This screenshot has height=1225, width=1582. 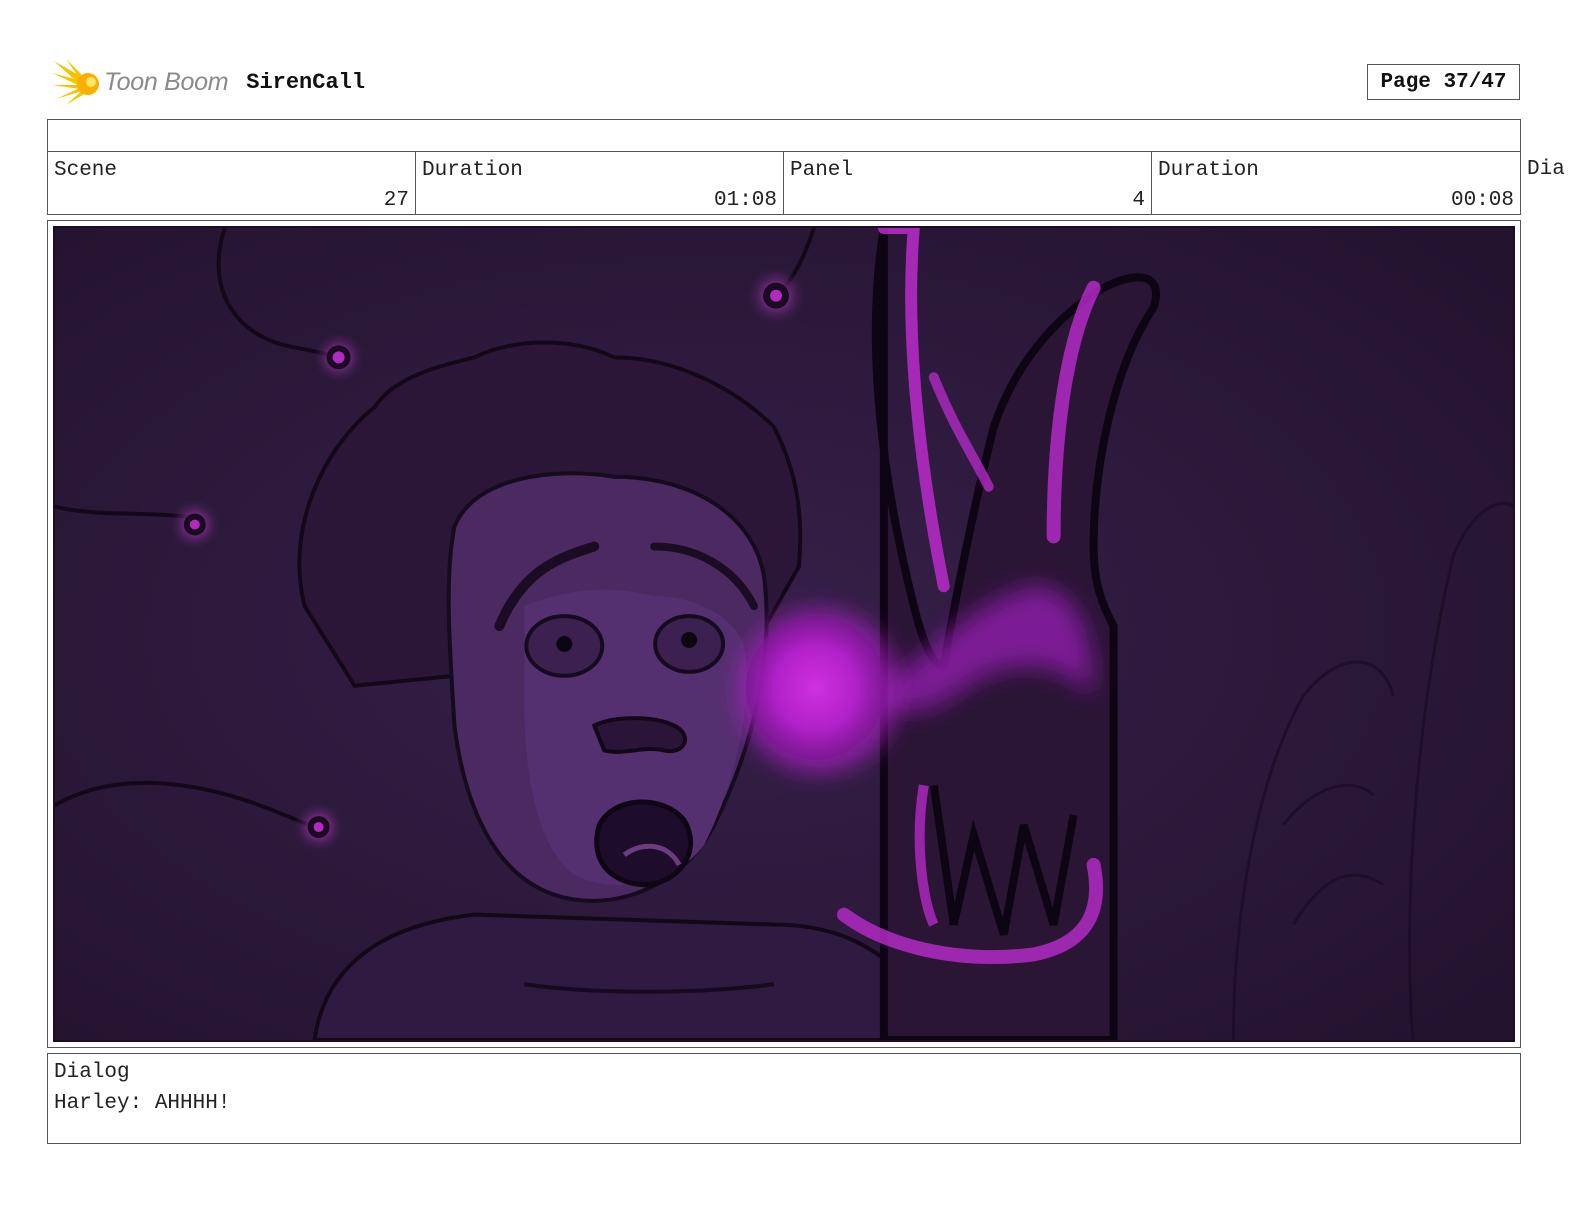 I want to click on page-number: Page 37/47, so click(x=1443, y=82).